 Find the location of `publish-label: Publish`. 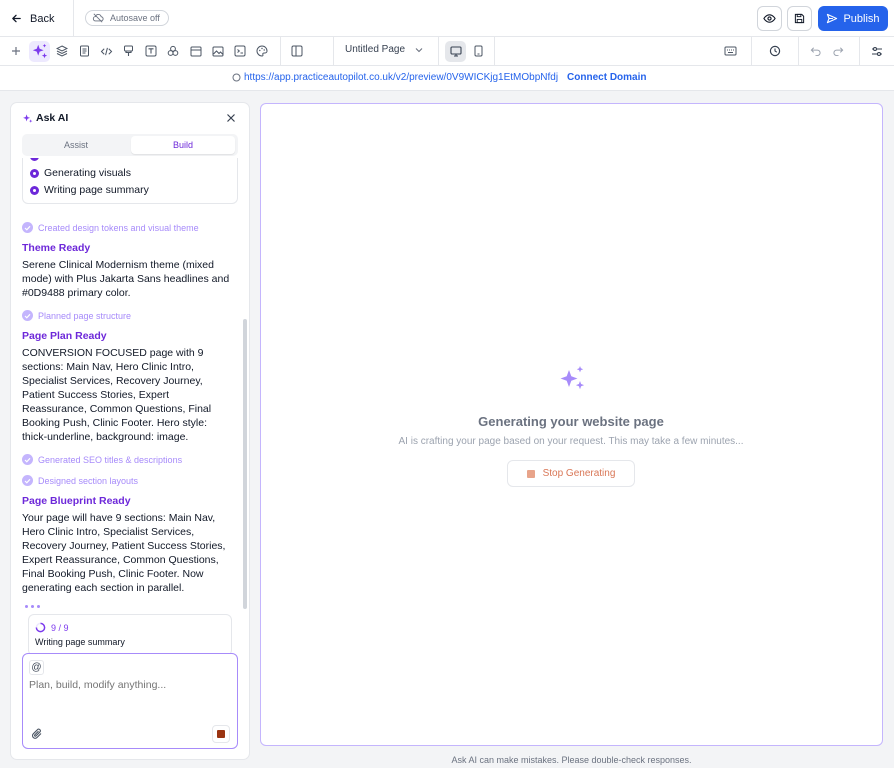

publish-label: Publish is located at coordinates (861, 18).